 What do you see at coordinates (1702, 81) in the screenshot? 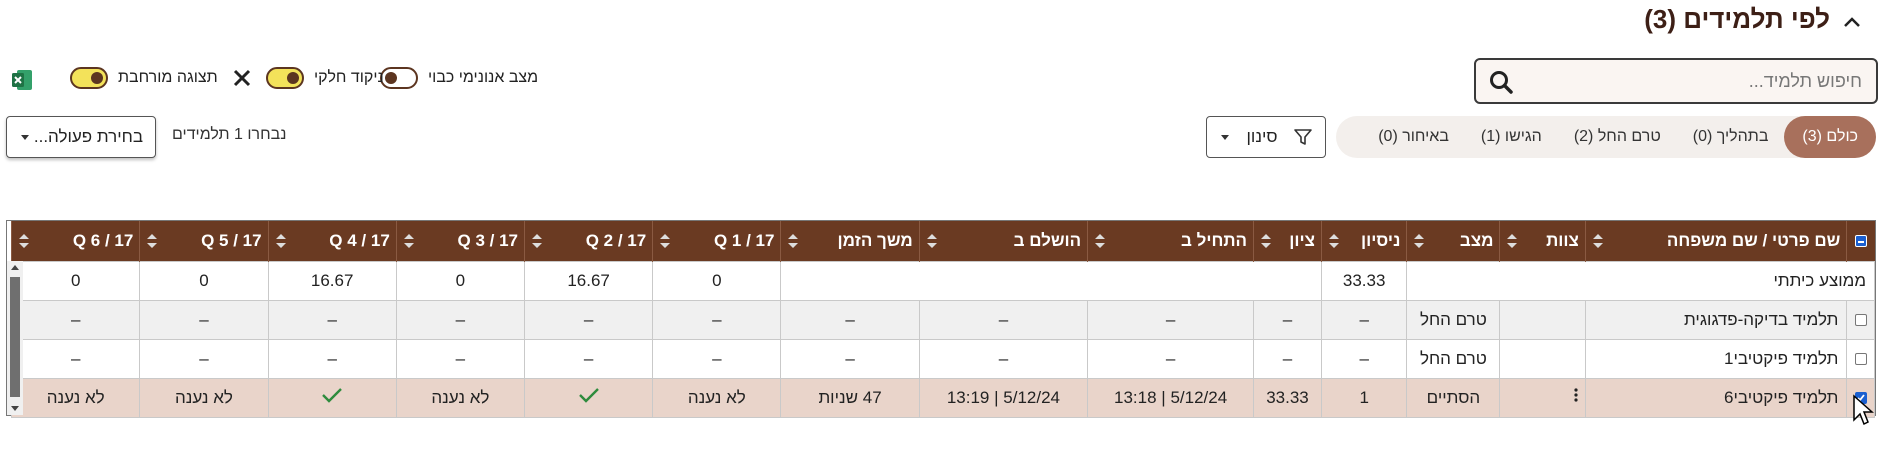
I see `search-input` at bounding box center [1702, 81].